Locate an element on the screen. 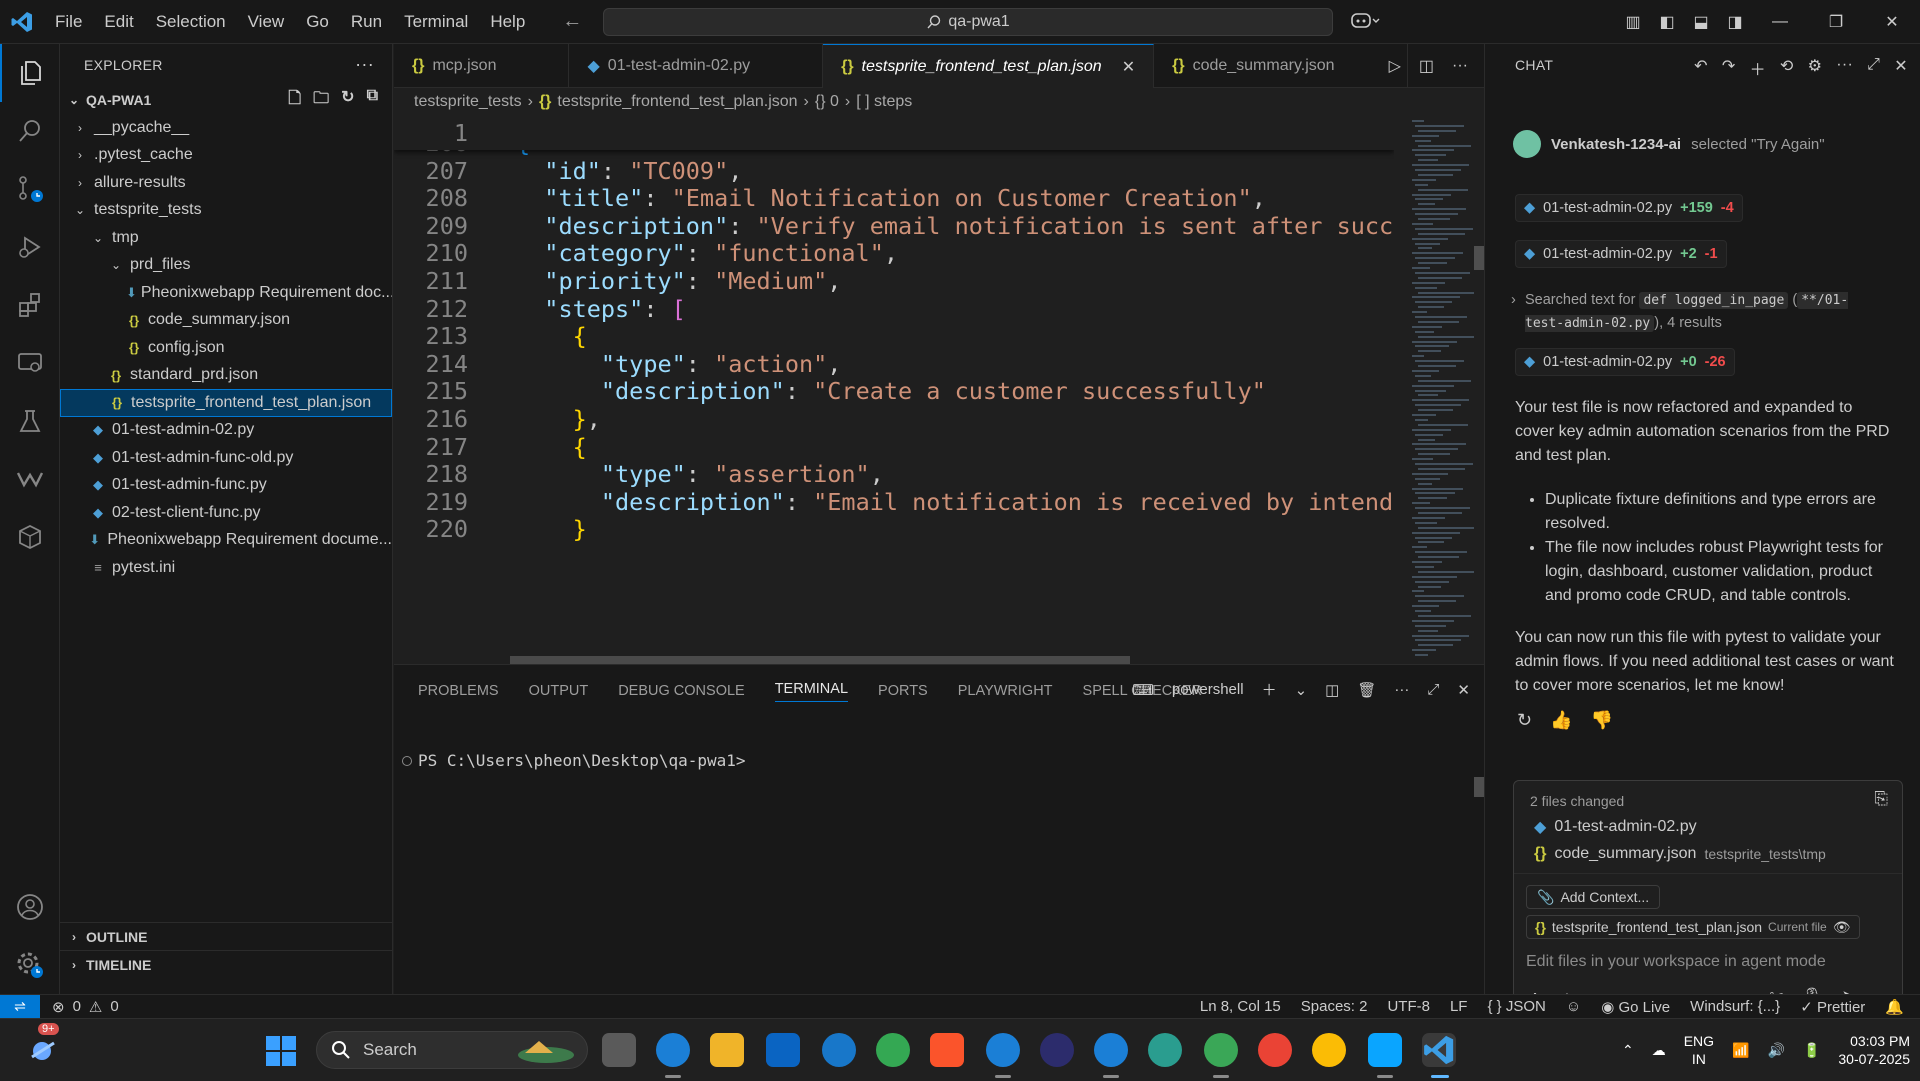 The width and height of the screenshot is (1920, 1081). edge-profile-5-icon is located at coordinates (1165, 1050).